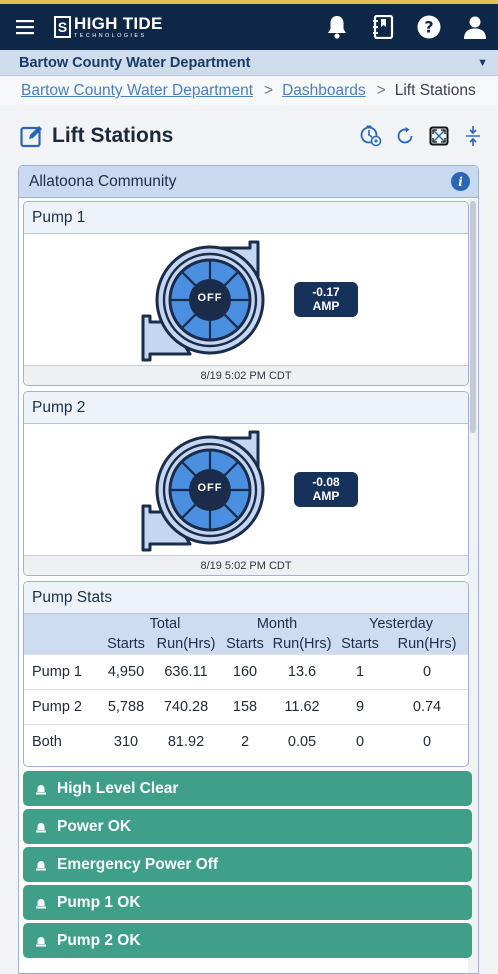  What do you see at coordinates (137, 91) in the screenshot?
I see `breadcrumb-link-organization: Bartow County Water Department` at bounding box center [137, 91].